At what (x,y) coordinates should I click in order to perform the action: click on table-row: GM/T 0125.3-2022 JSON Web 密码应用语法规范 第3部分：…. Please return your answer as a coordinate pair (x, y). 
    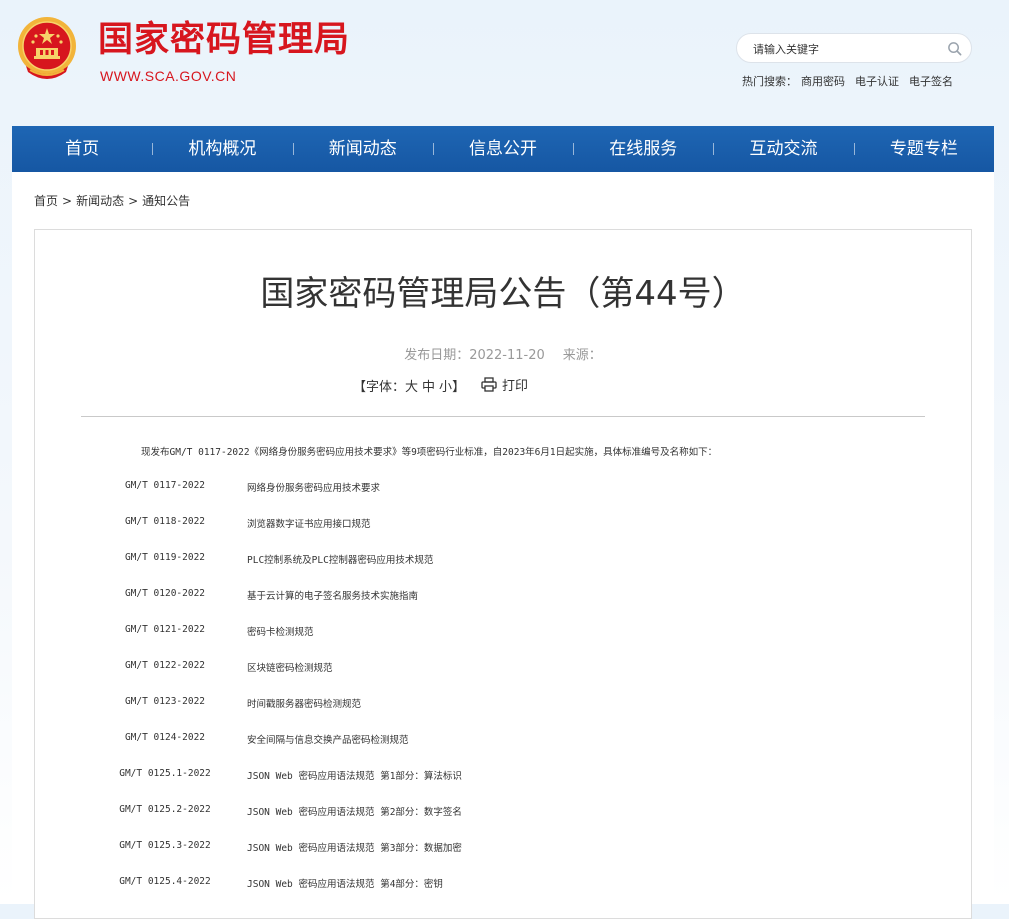
    Looking at the image, I should click on (503, 850).